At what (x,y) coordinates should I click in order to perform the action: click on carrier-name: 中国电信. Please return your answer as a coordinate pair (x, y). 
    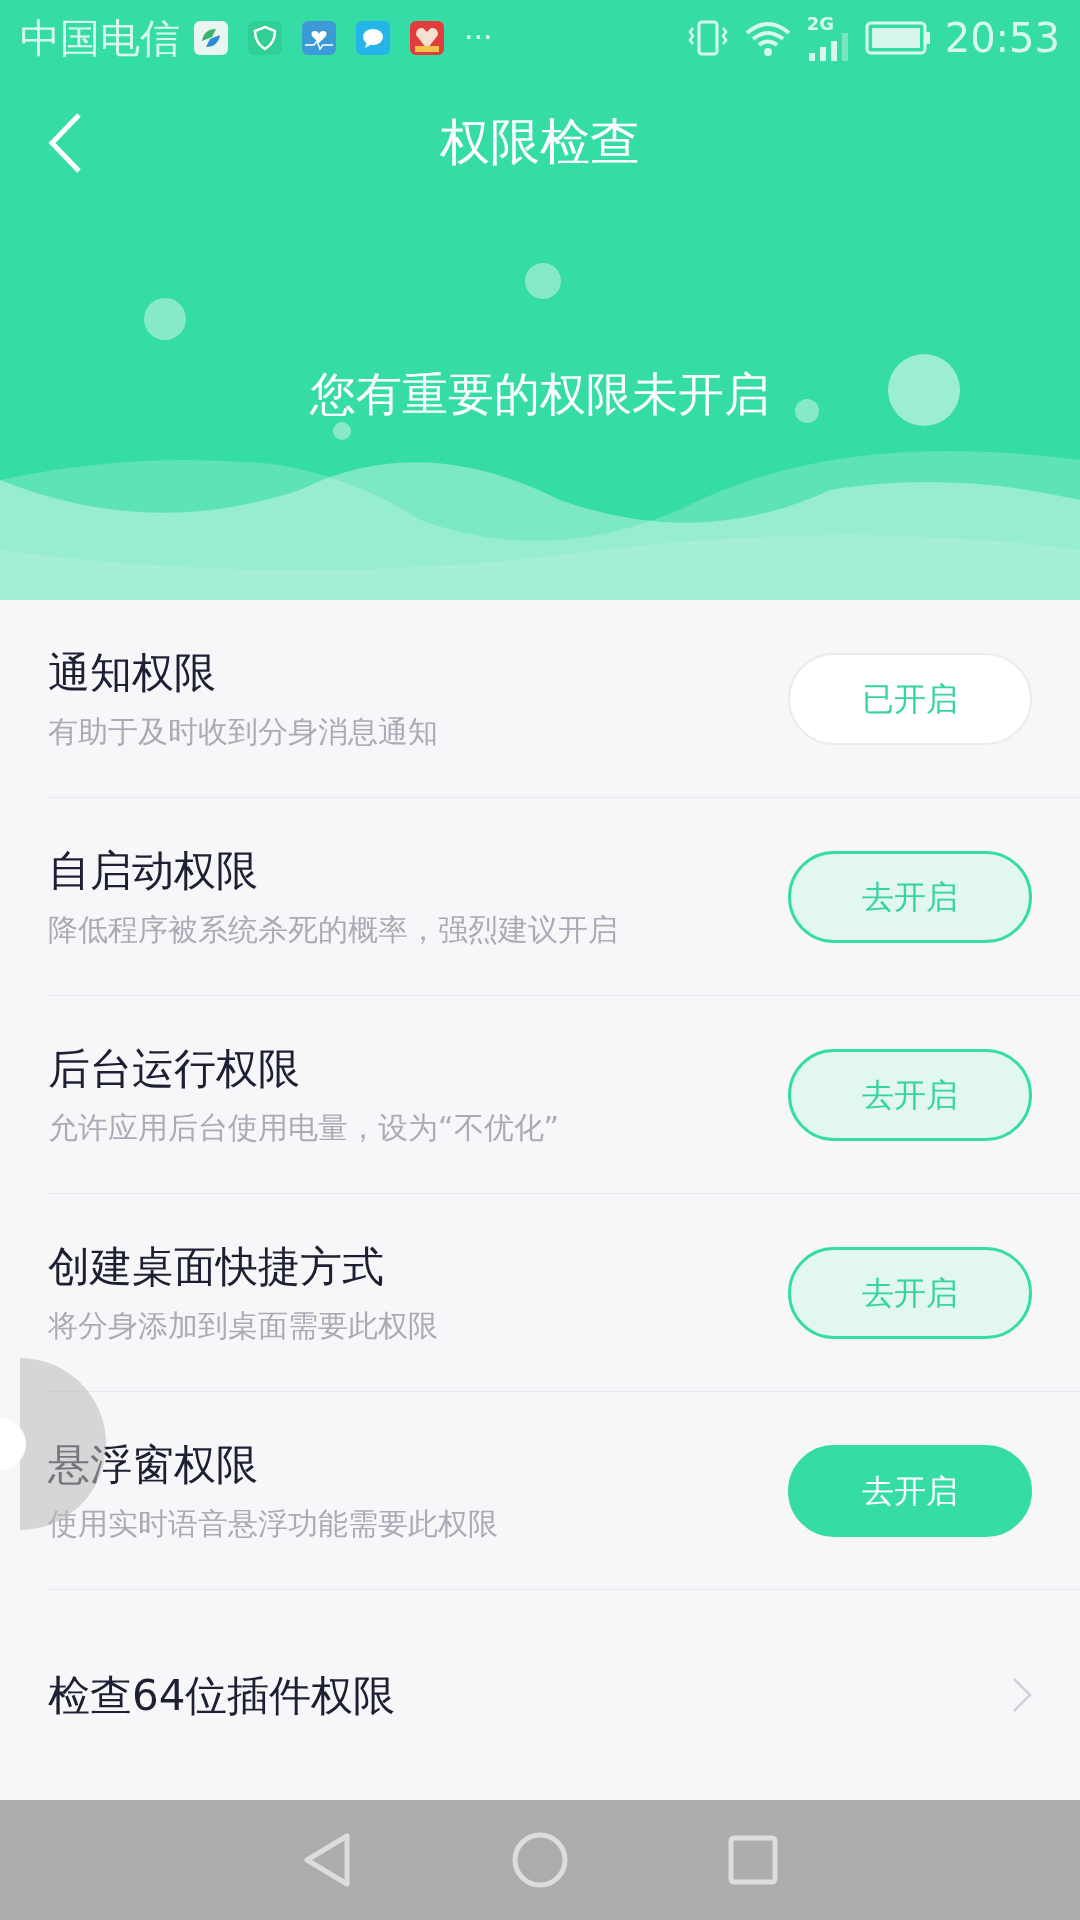
    Looking at the image, I should click on (100, 37).